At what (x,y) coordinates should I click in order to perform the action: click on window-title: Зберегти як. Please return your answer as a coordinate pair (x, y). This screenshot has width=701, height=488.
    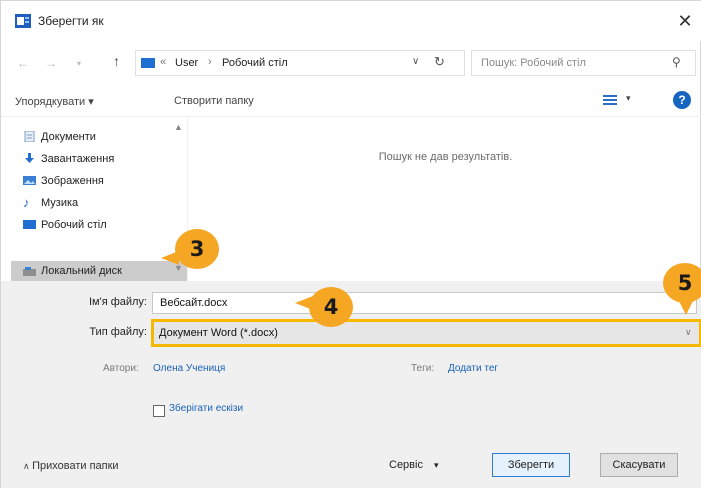
    Looking at the image, I should click on (71, 21).